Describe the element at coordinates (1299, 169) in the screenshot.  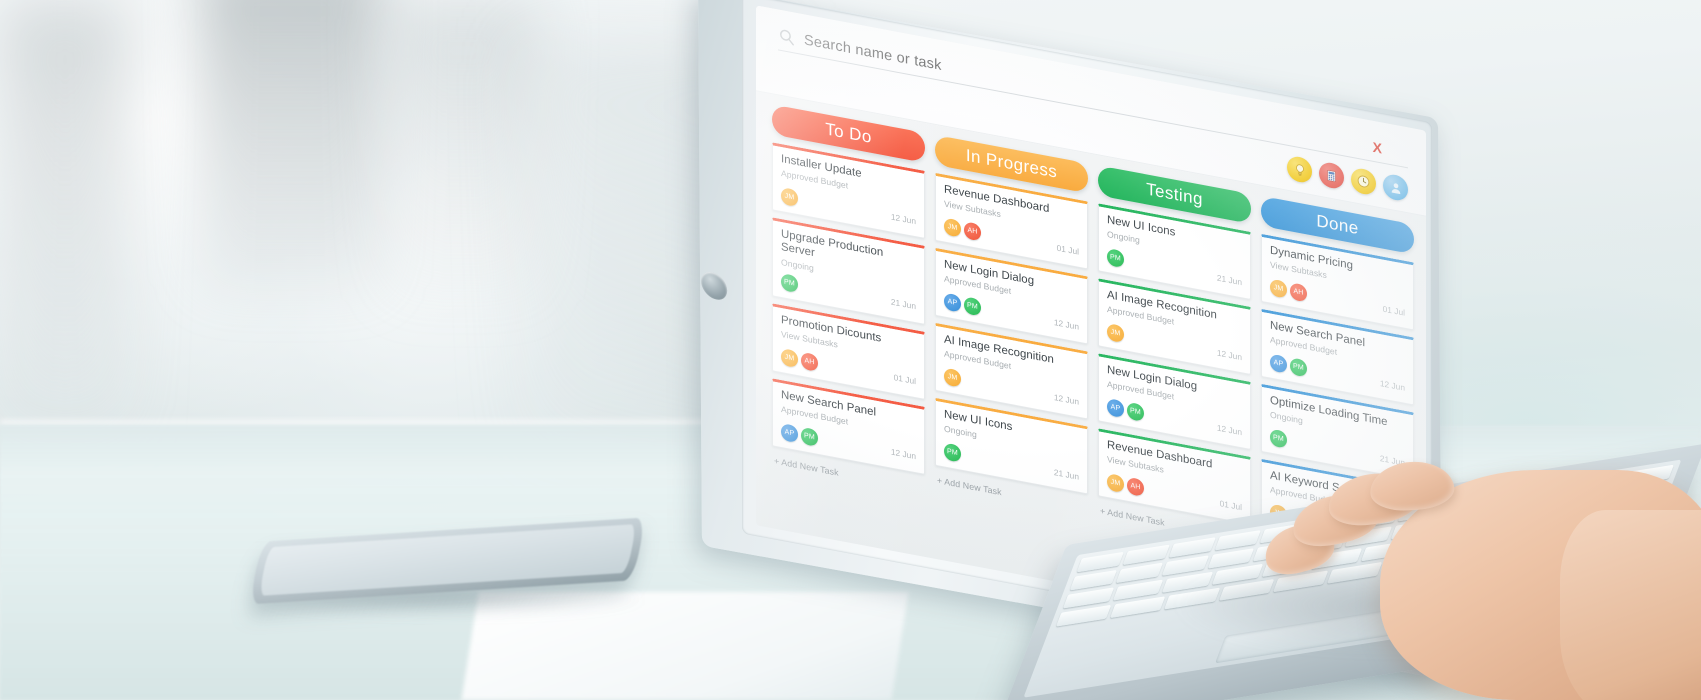
I see `lightbulb-icon` at that location.